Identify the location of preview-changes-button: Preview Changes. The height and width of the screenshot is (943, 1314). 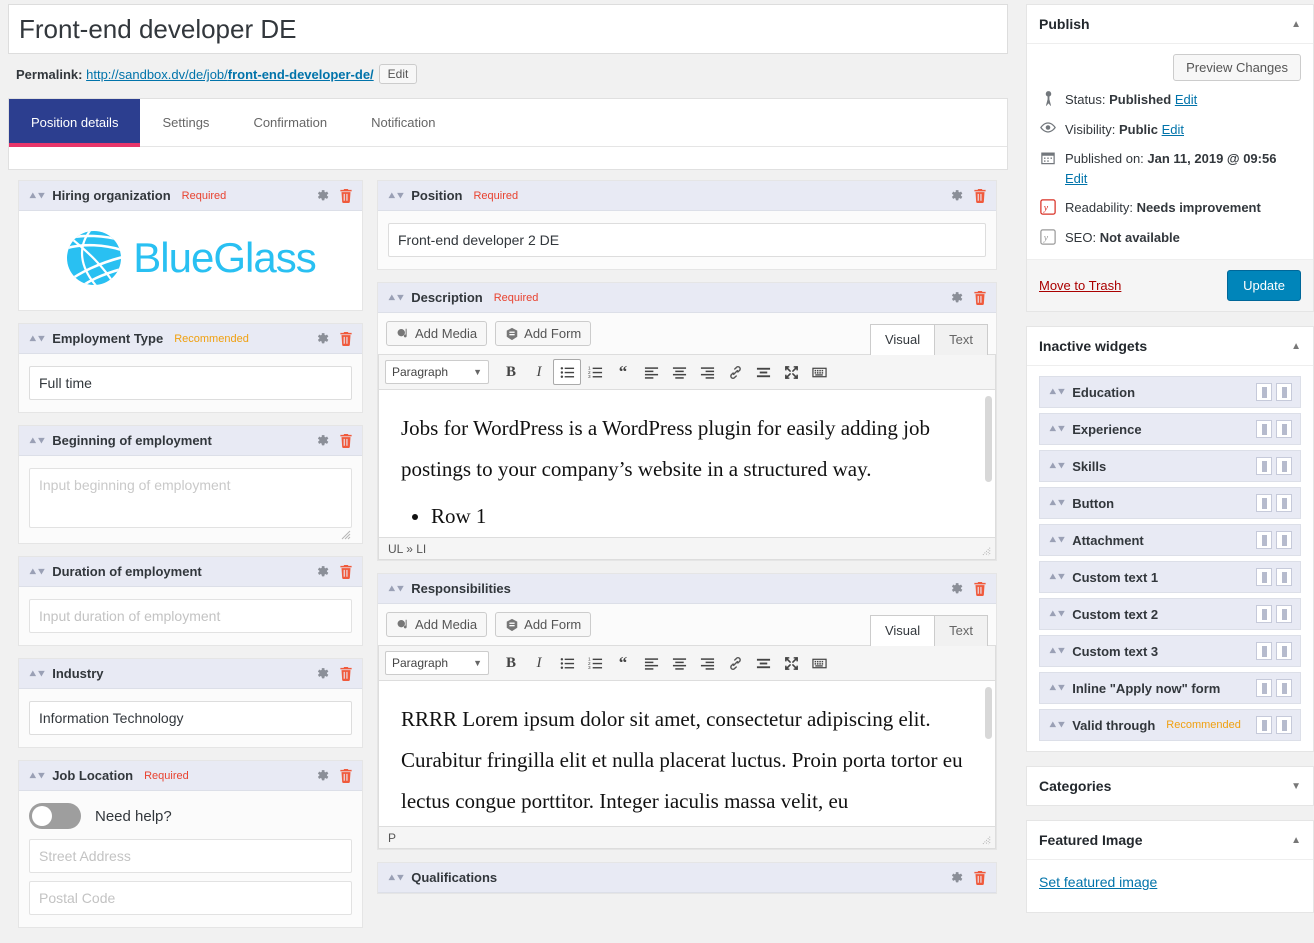
(1237, 67).